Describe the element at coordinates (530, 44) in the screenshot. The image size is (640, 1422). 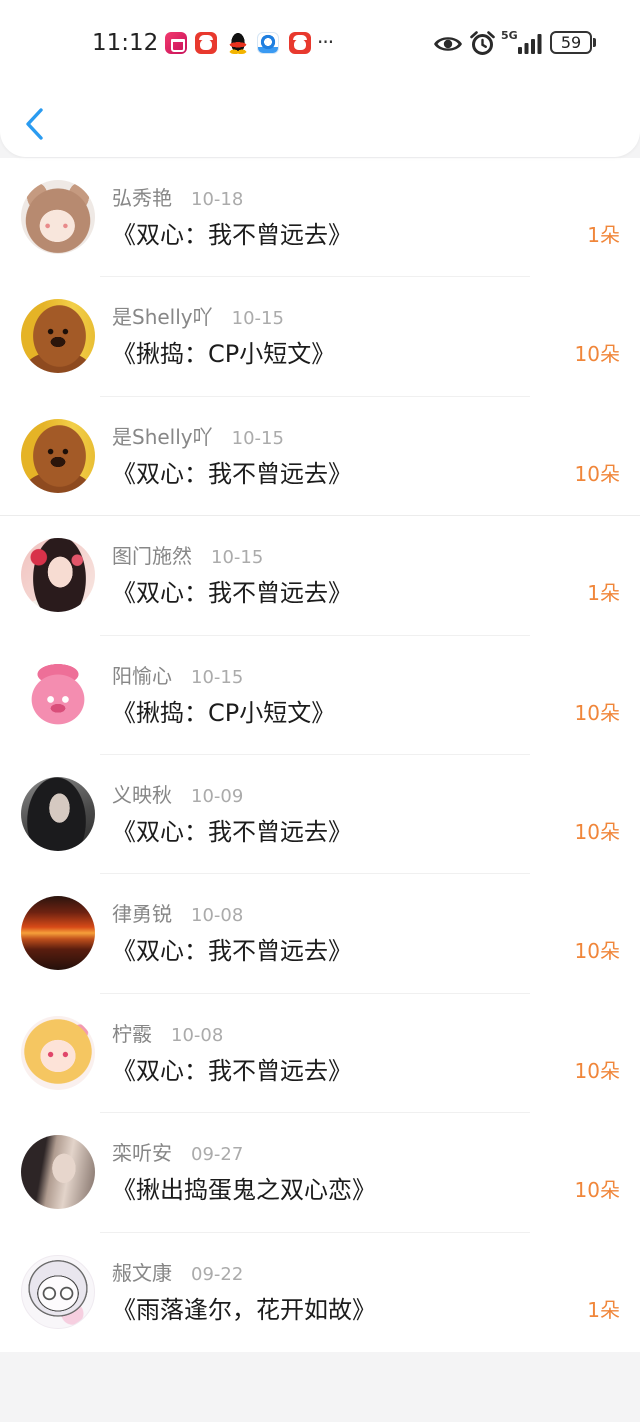
I see `signal-icon` at that location.